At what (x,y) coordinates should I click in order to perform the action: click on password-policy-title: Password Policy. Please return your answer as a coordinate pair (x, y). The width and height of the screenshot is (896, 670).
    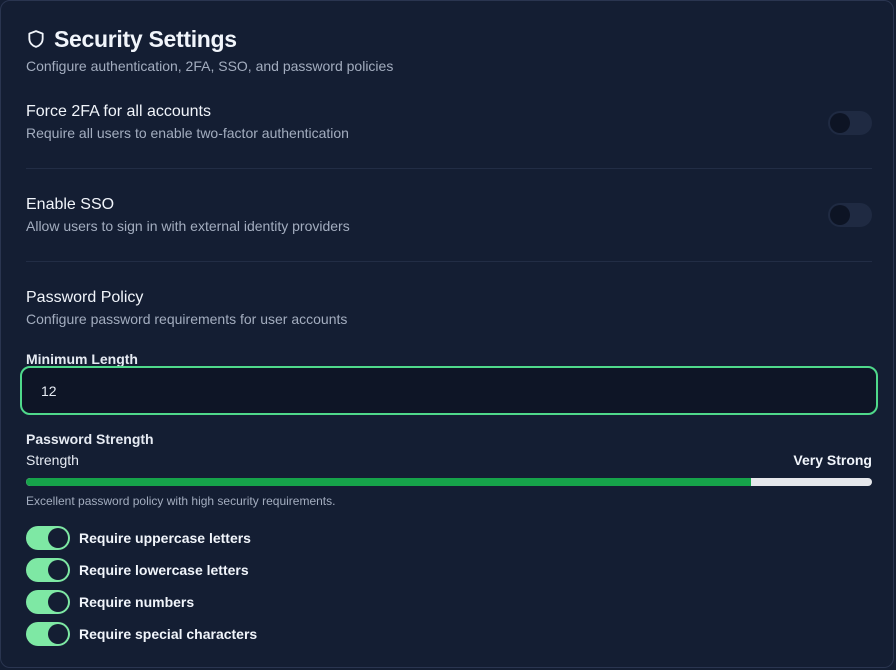
    Looking at the image, I should click on (85, 297).